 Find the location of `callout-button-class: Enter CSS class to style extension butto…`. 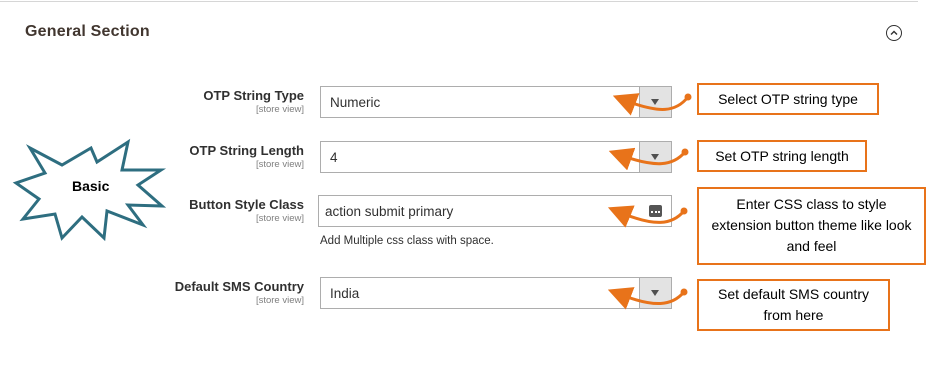

callout-button-class: Enter CSS class to style extension butto… is located at coordinates (811, 226).